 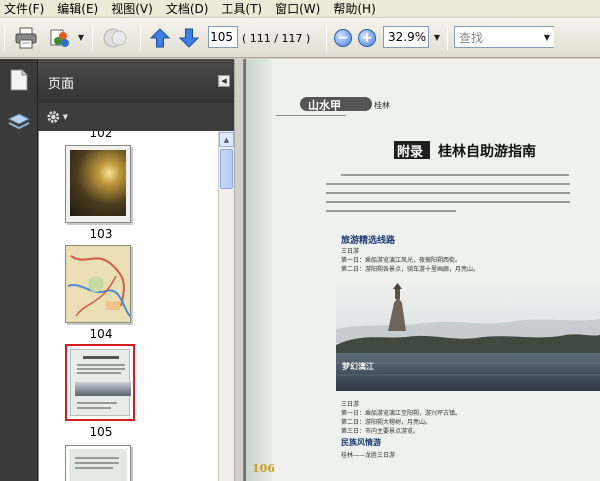 I want to click on review-disabled-icon, so click(x=115, y=38).